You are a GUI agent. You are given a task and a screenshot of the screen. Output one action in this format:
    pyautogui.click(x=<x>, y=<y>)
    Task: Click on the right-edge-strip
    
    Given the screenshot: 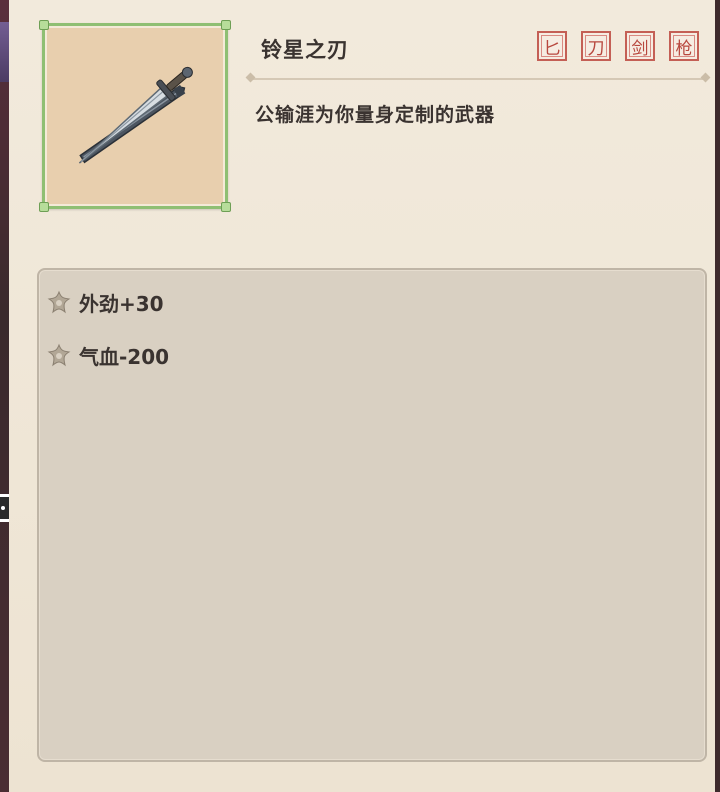 What is the action you would take?
    pyautogui.click(x=717, y=396)
    